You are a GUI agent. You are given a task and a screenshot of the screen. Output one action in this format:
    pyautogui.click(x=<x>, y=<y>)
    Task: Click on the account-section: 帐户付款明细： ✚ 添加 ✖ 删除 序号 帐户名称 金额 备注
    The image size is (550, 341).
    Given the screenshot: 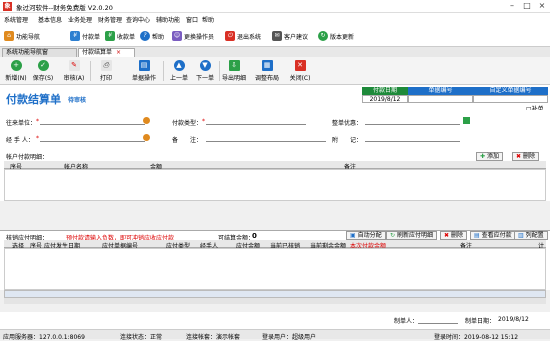 What is the action you would take?
    pyautogui.click(x=275, y=176)
    